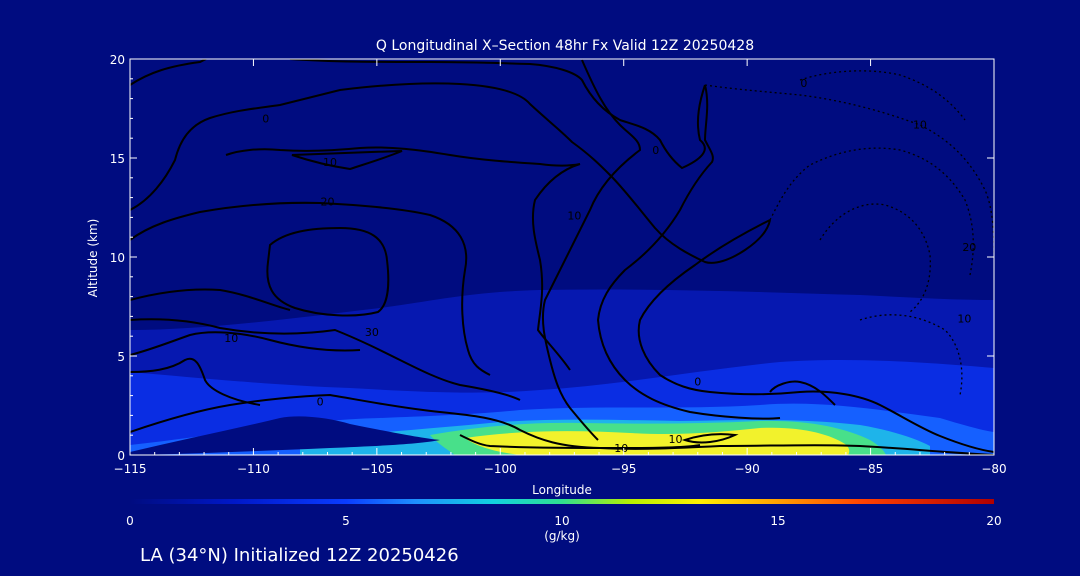 The width and height of the screenshot is (1080, 576). Describe the element at coordinates (500, 469) in the screenshot. I see `x-tick-label: −100` at that location.